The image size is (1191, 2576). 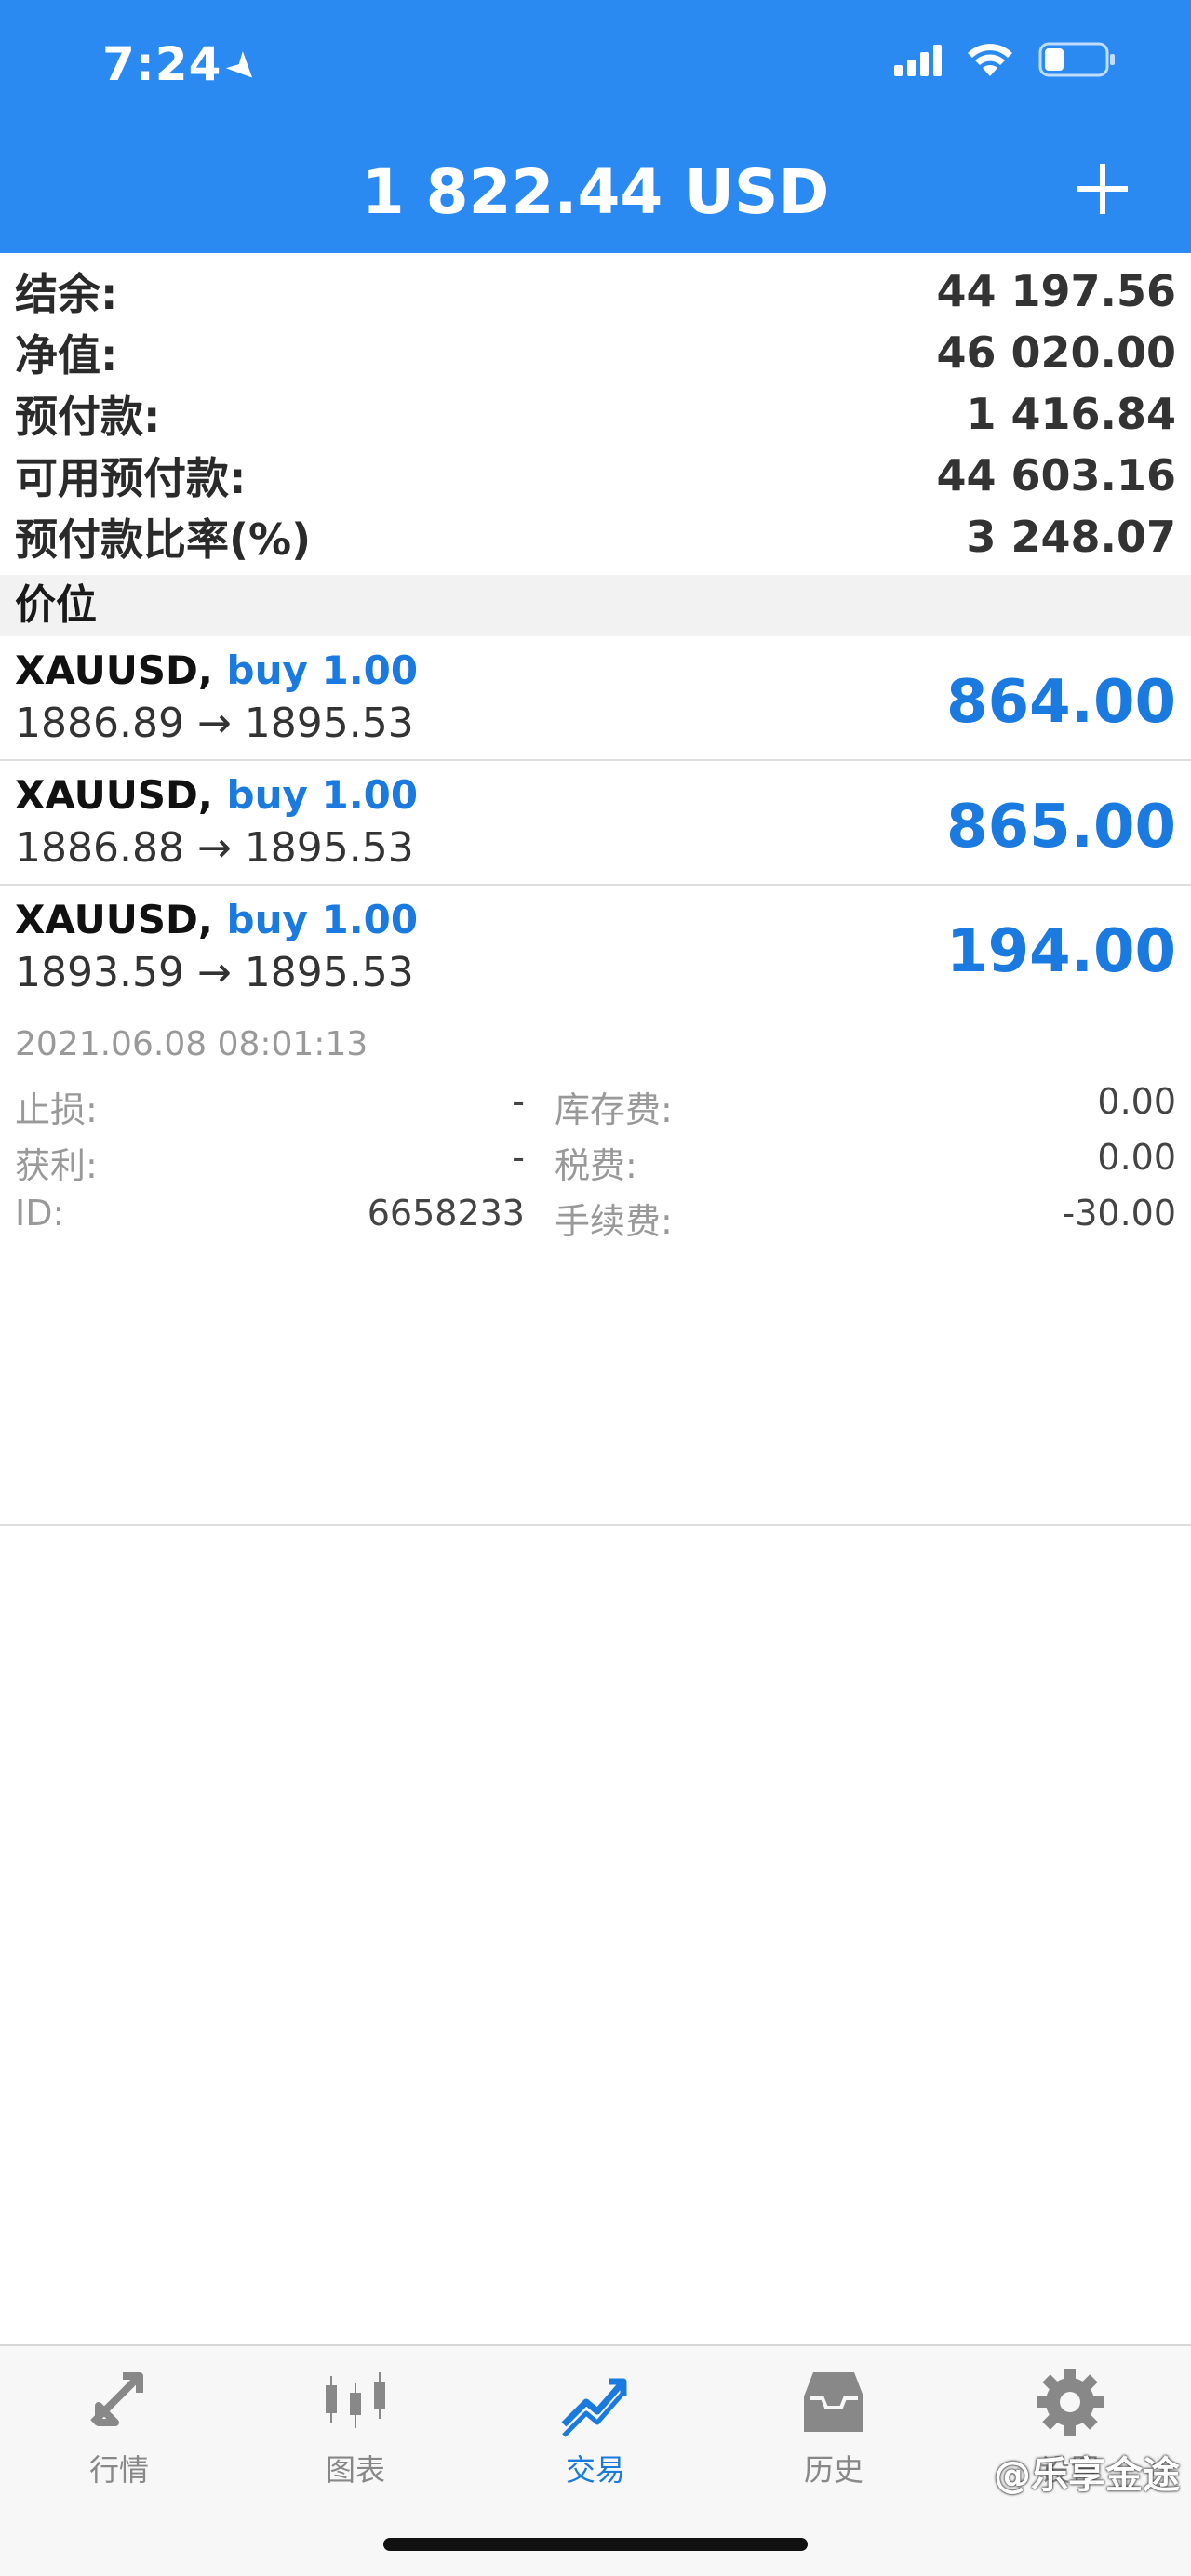 I want to click on summary-row-margin: 预付款: 1 416.84, so click(x=595, y=415).